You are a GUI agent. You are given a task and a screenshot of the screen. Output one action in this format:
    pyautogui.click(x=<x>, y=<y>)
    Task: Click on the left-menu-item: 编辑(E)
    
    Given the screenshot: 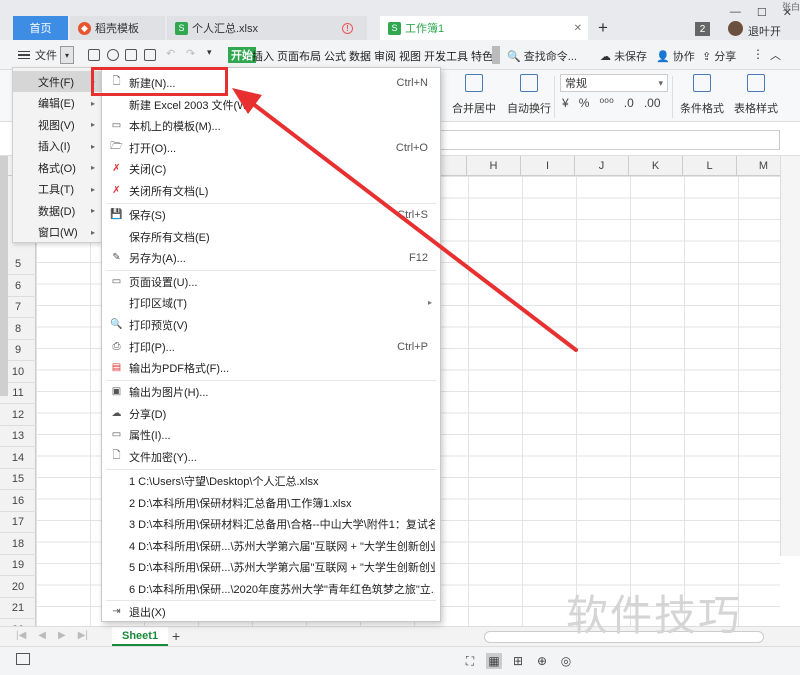 What is the action you would take?
    pyautogui.click(x=57, y=103)
    